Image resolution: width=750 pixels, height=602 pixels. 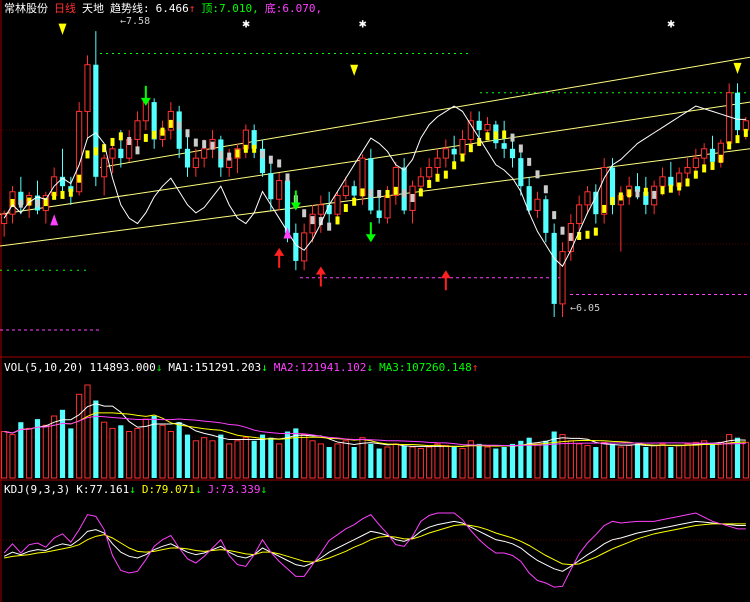 I want to click on k-arrow: ↓, so click(x=132, y=489).